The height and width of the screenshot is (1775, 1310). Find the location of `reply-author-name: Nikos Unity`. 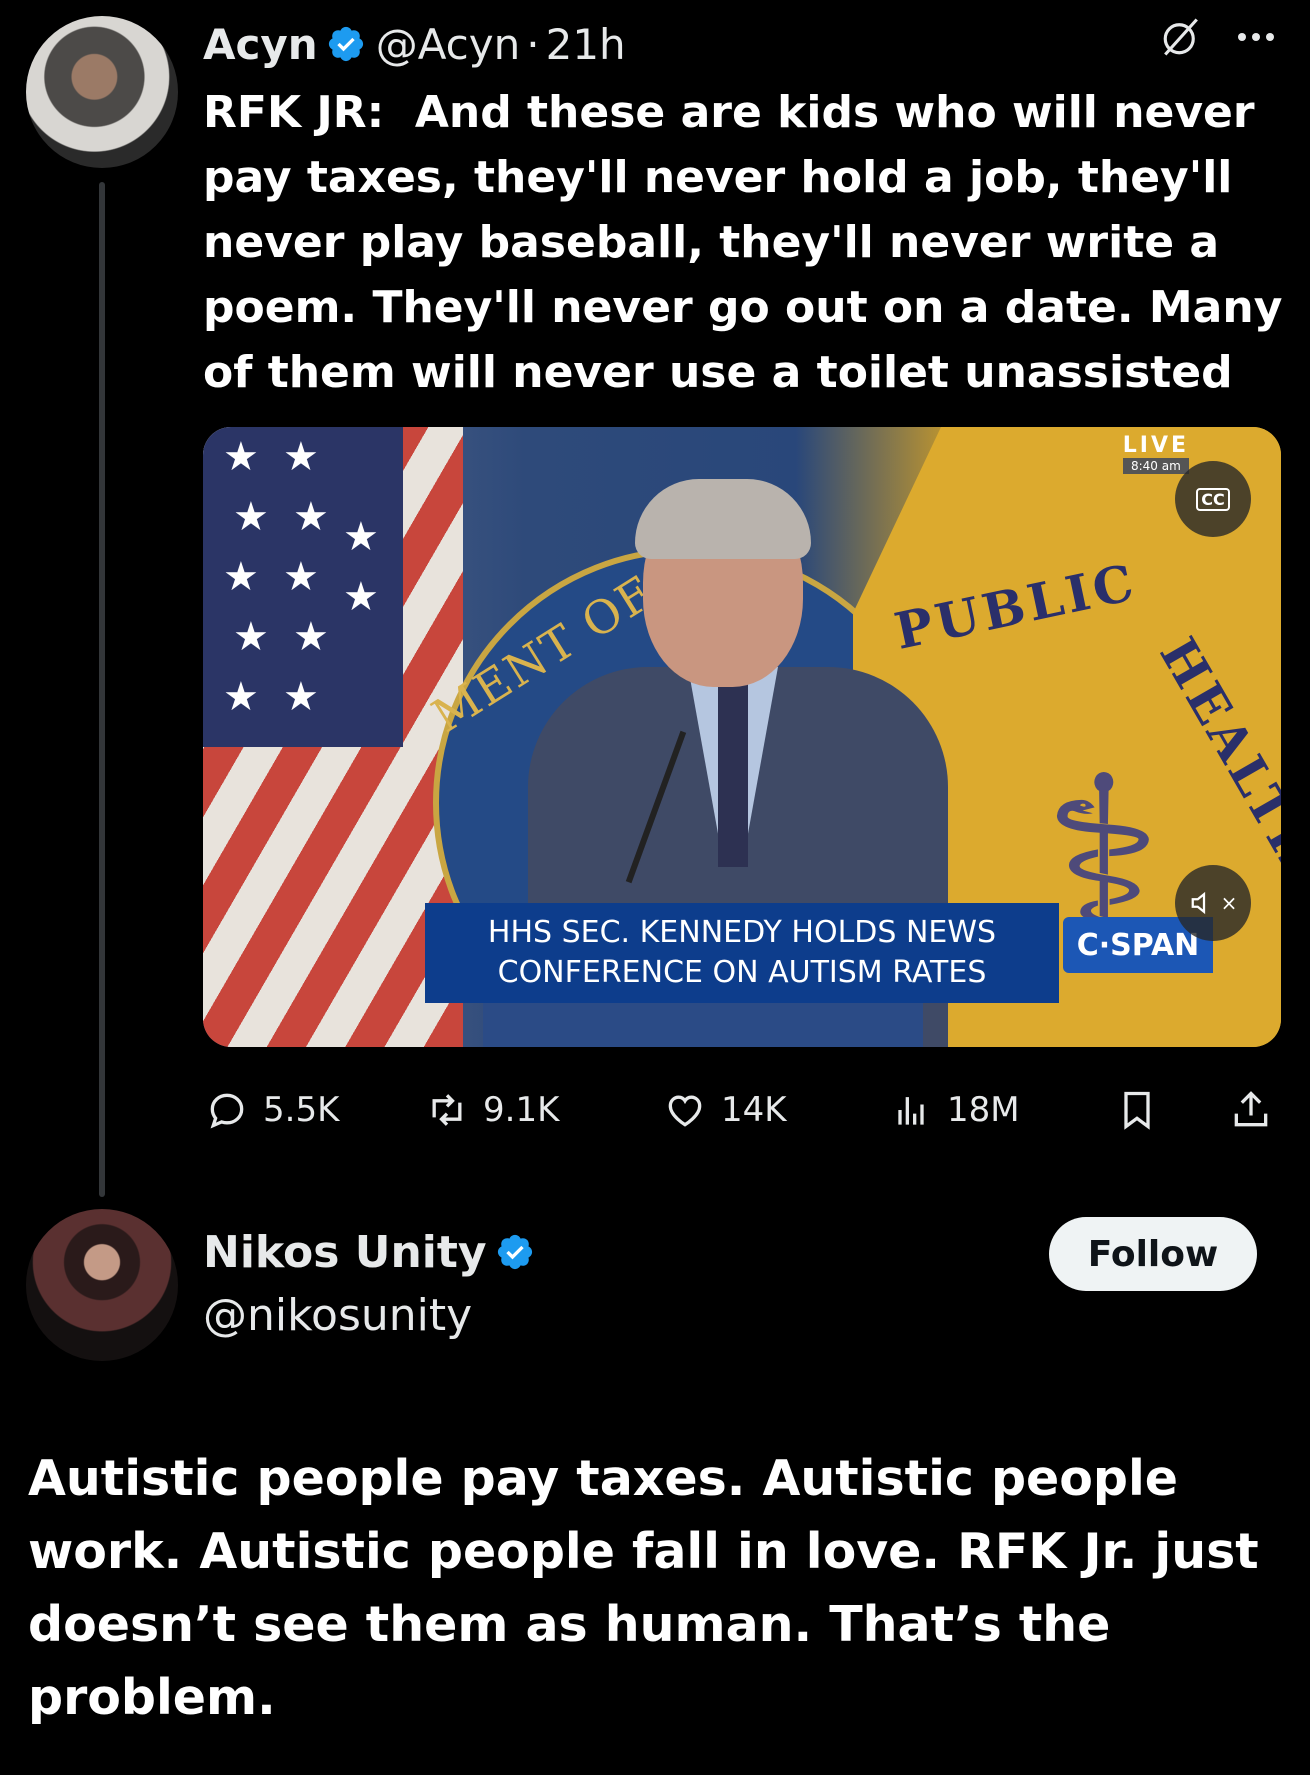

reply-author-name: Nikos Unity is located at coordinates (345, 1252).